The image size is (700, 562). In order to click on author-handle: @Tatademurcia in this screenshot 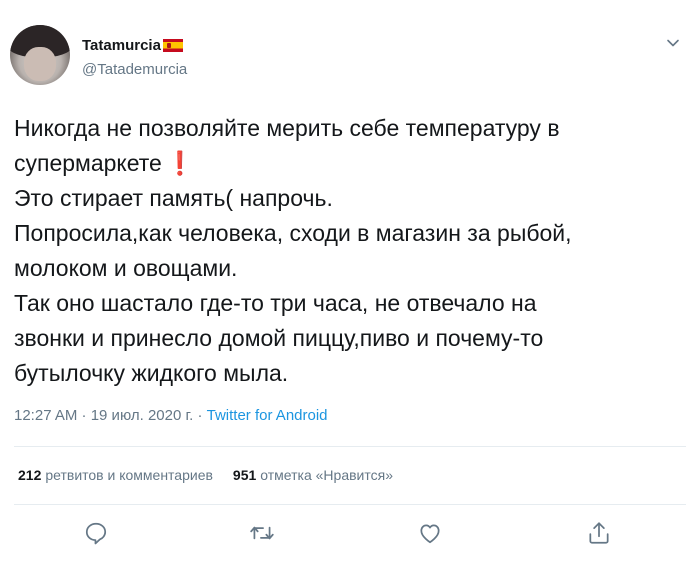, I will do `click(134, 69)`.